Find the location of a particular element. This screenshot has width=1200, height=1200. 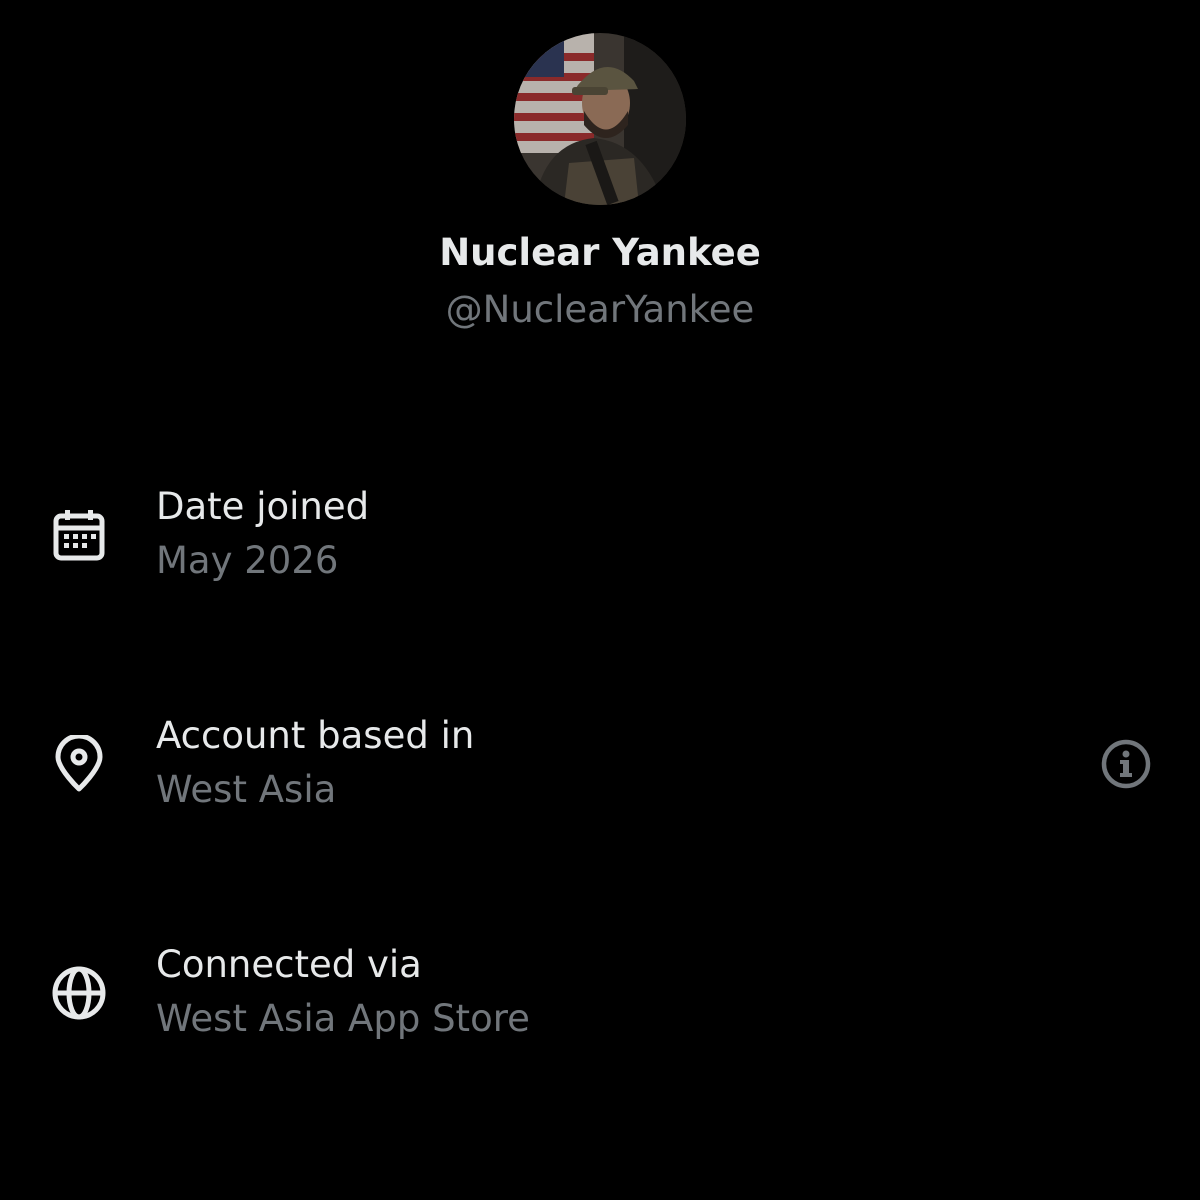

avatar is located at coordinates (600, 119).